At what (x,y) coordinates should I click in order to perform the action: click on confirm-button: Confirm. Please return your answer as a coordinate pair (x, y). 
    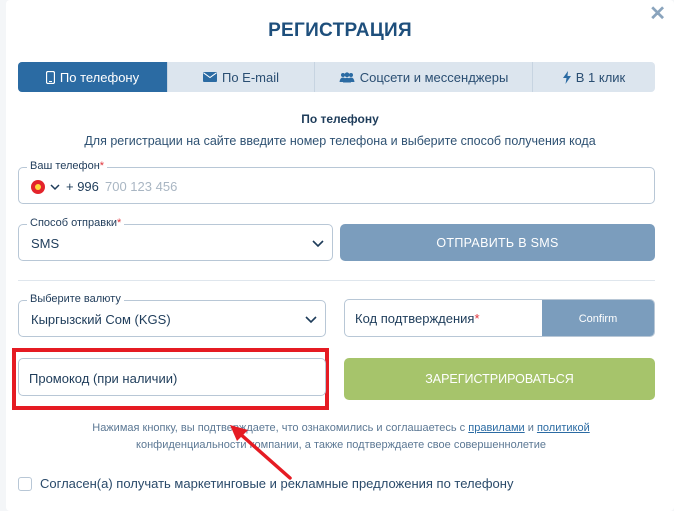
    Looking at the image, I should click on (598, 318).